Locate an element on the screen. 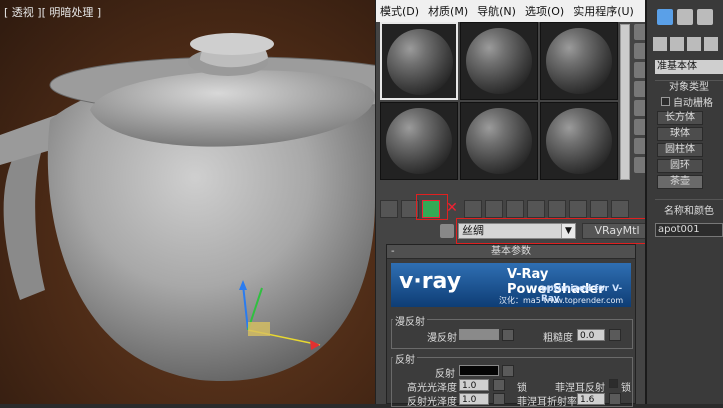 This screenshot has width=723, height=408. slots-scrollbar is located at coordinates (625, 102).